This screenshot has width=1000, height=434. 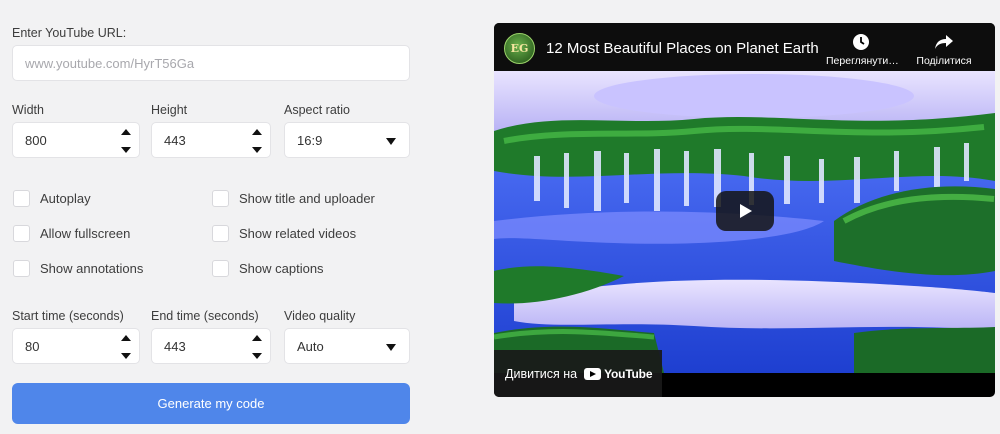 I want to click on channel-logo: EG, so click(x=519, y=48).